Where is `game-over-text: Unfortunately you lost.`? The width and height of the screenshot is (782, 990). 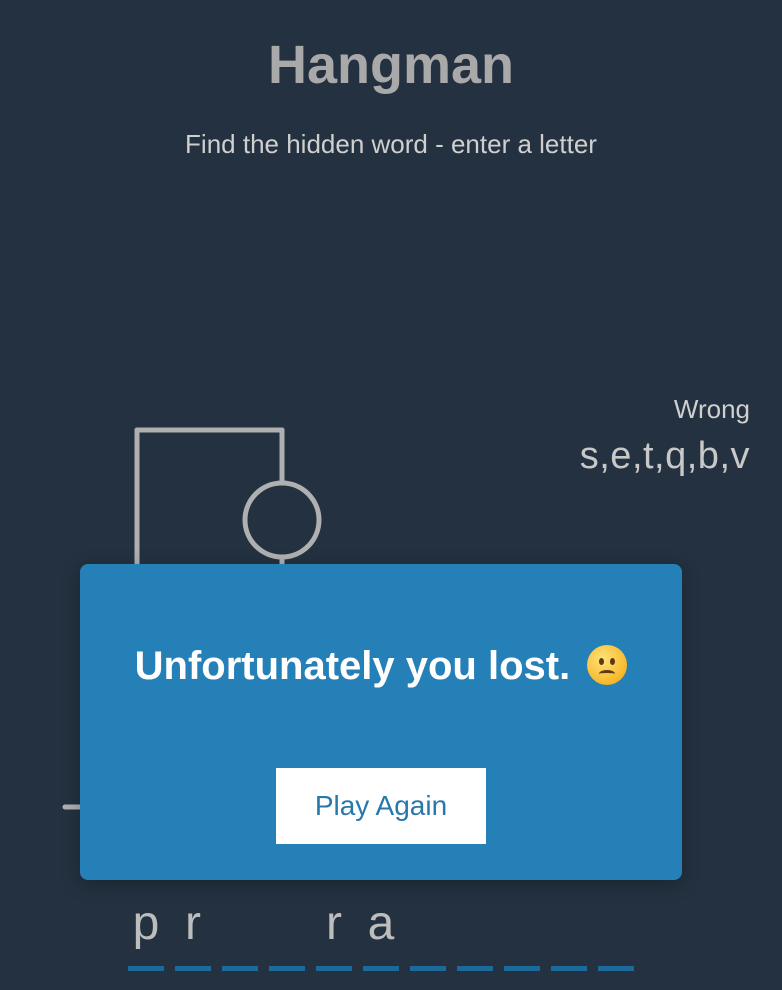 game-over-text: Unfortunately you lost. is located at coordinates (352, 666).